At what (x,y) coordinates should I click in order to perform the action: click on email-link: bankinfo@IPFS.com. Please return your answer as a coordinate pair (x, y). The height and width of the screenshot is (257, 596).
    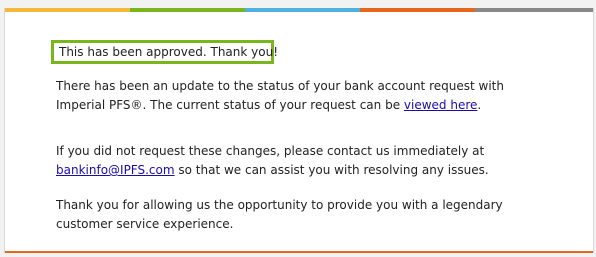
    Looking at the image, I should click on (115, 170).